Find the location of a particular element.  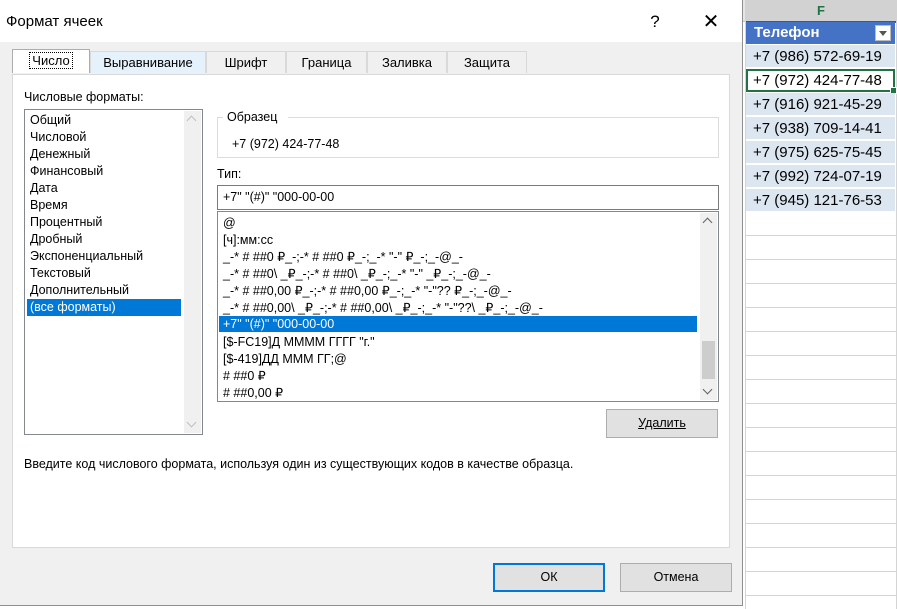

category-scrollbar is located at coordinates (192, 272).